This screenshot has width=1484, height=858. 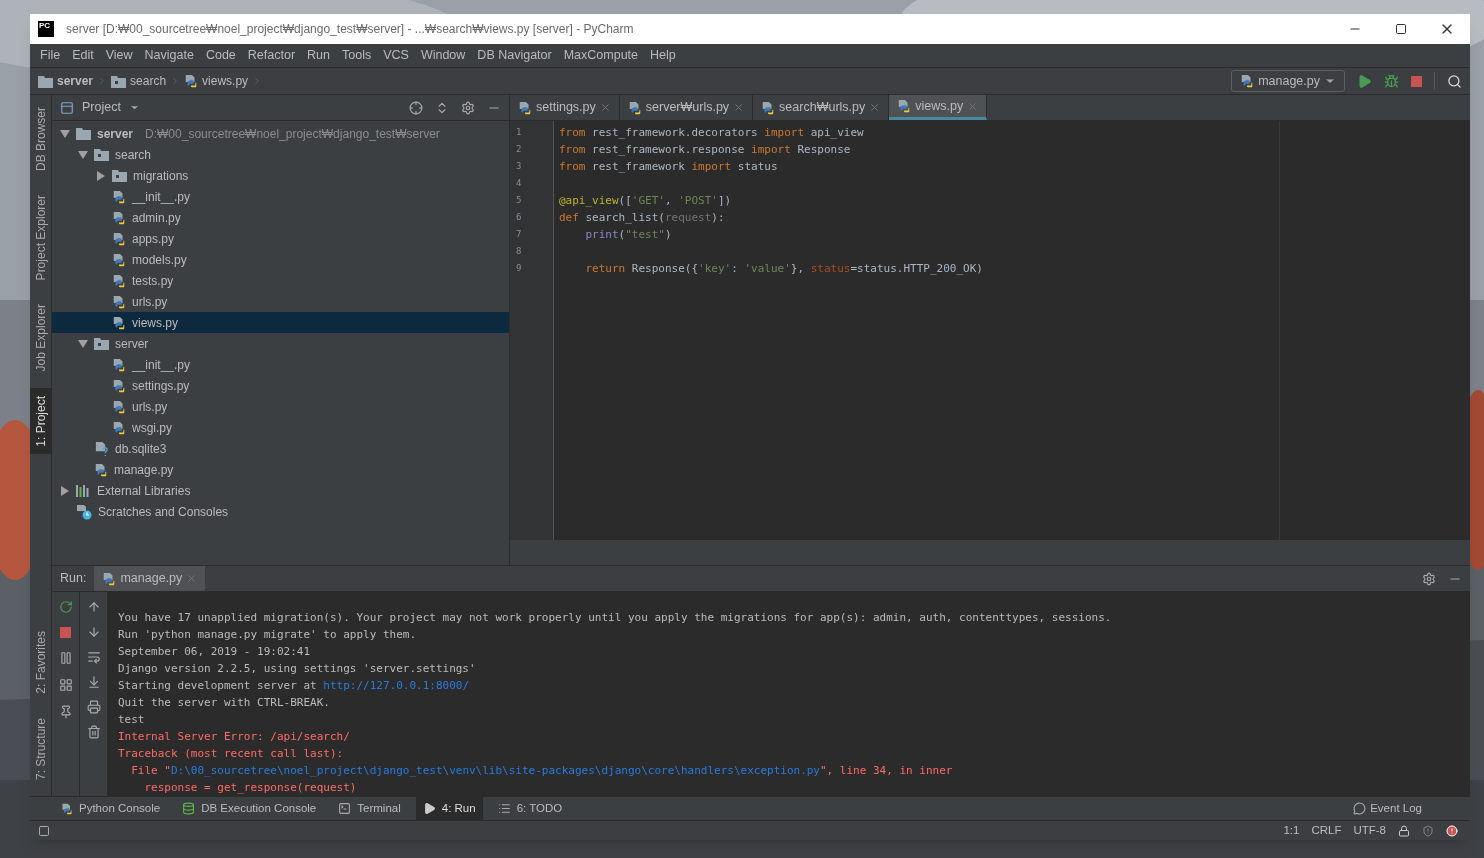 I want to click on tool-window-tab: 6: TODO, so click(x=530, y=808).